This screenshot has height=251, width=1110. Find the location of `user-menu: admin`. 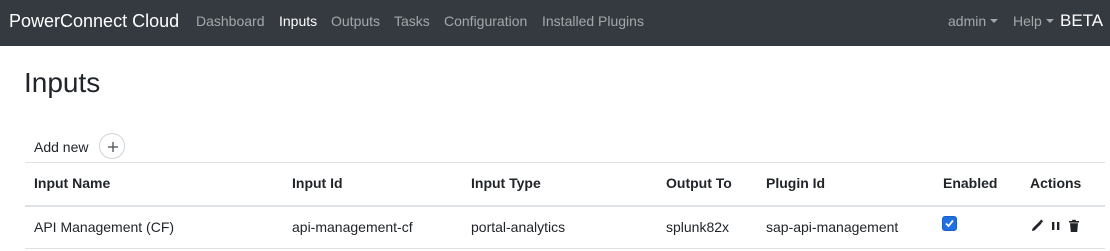

user-menu: admin is located at coordinates (973, 21).